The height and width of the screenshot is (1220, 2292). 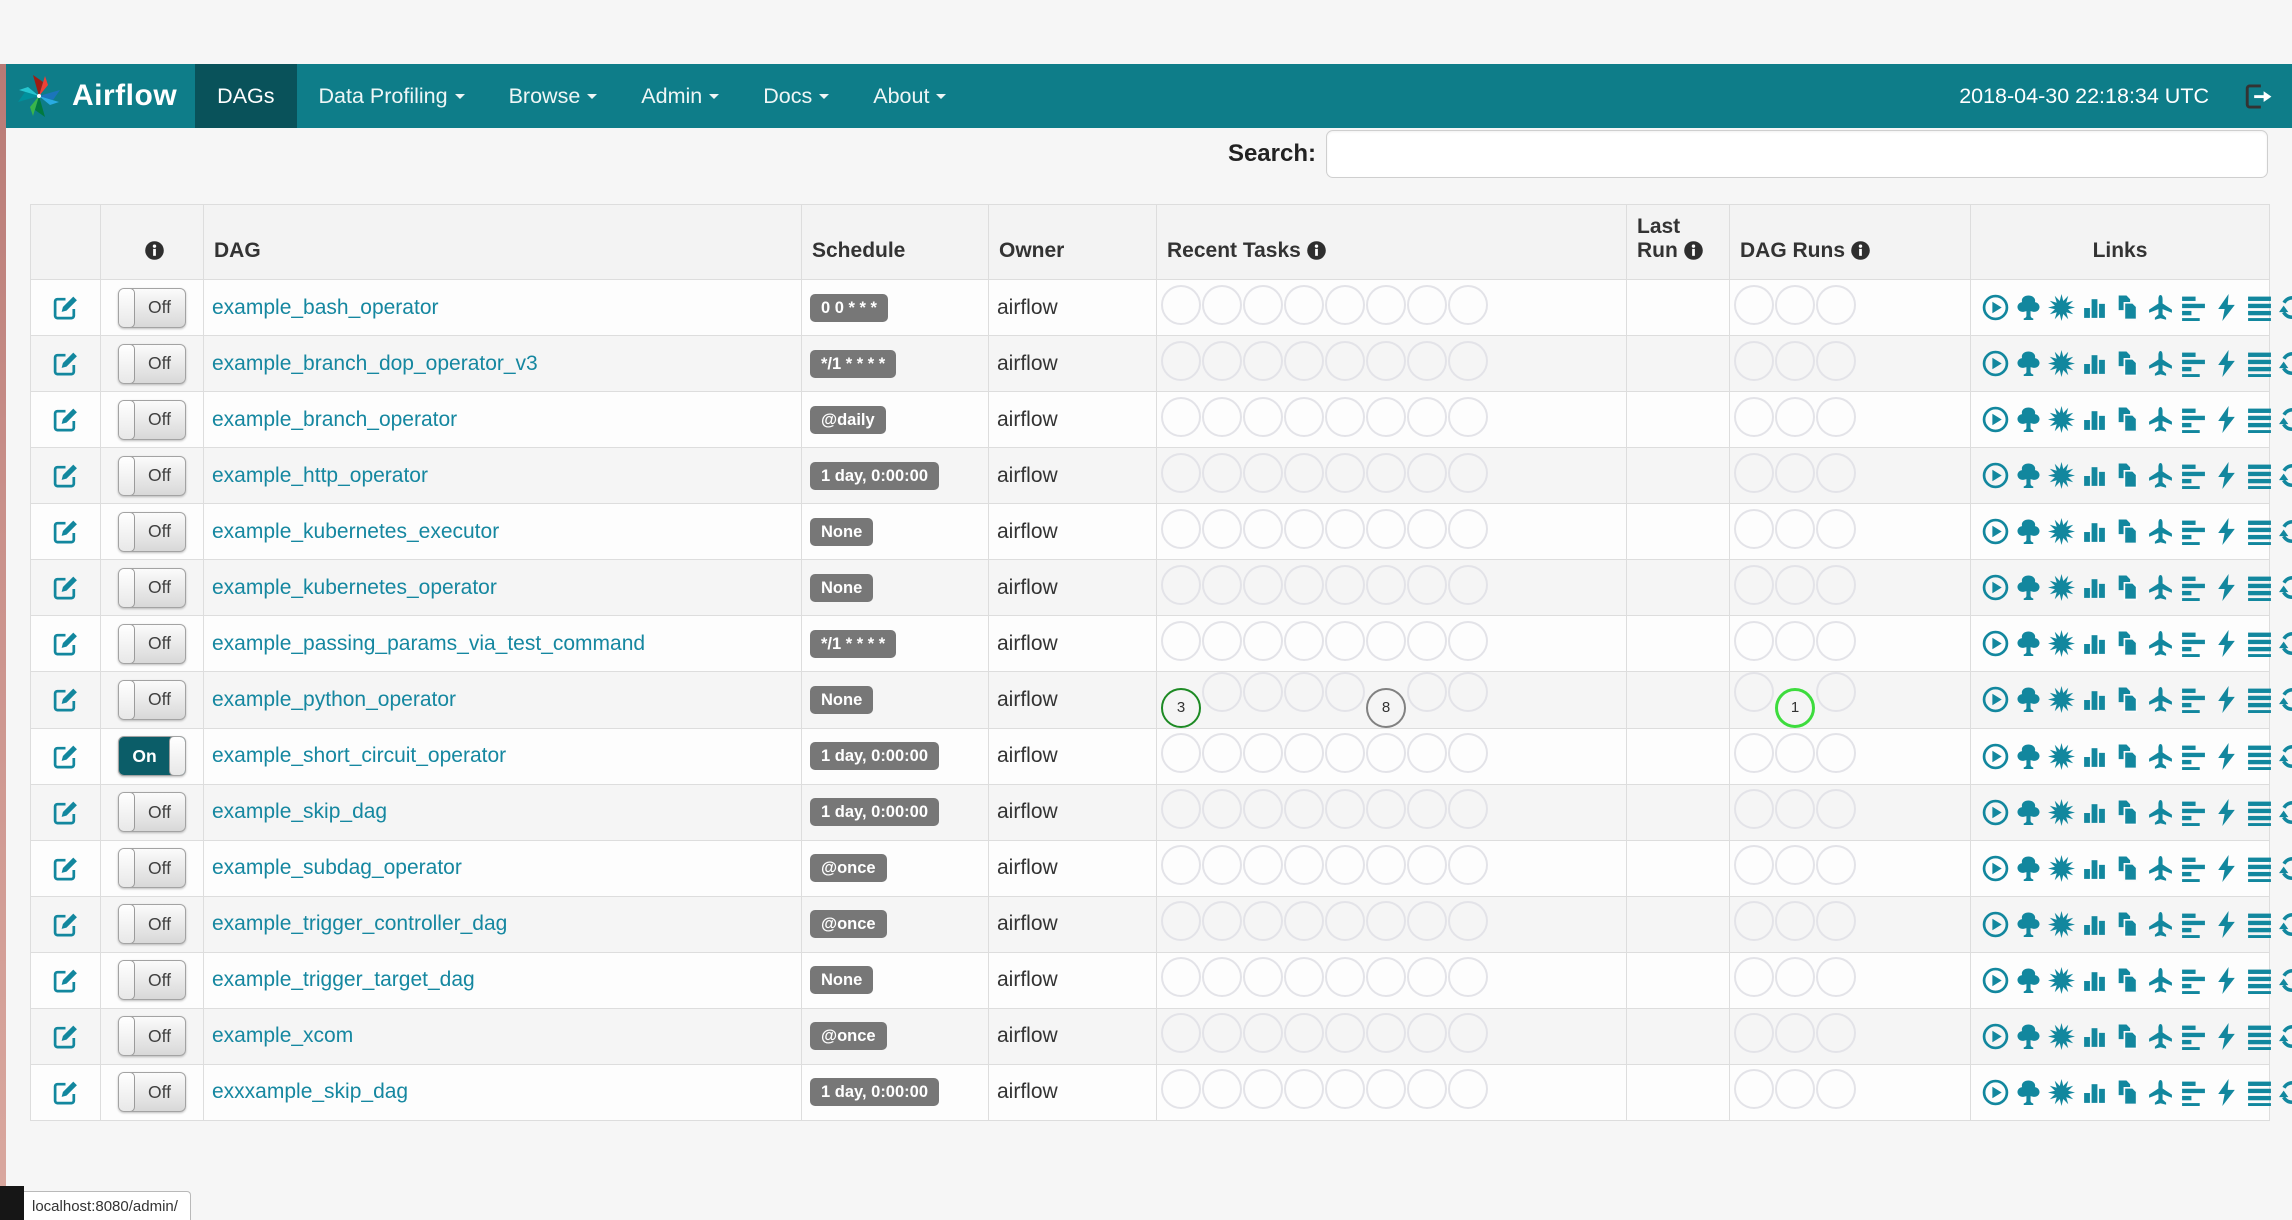 I want to click on schedule-badge: @once, so click(x=848, y=868).